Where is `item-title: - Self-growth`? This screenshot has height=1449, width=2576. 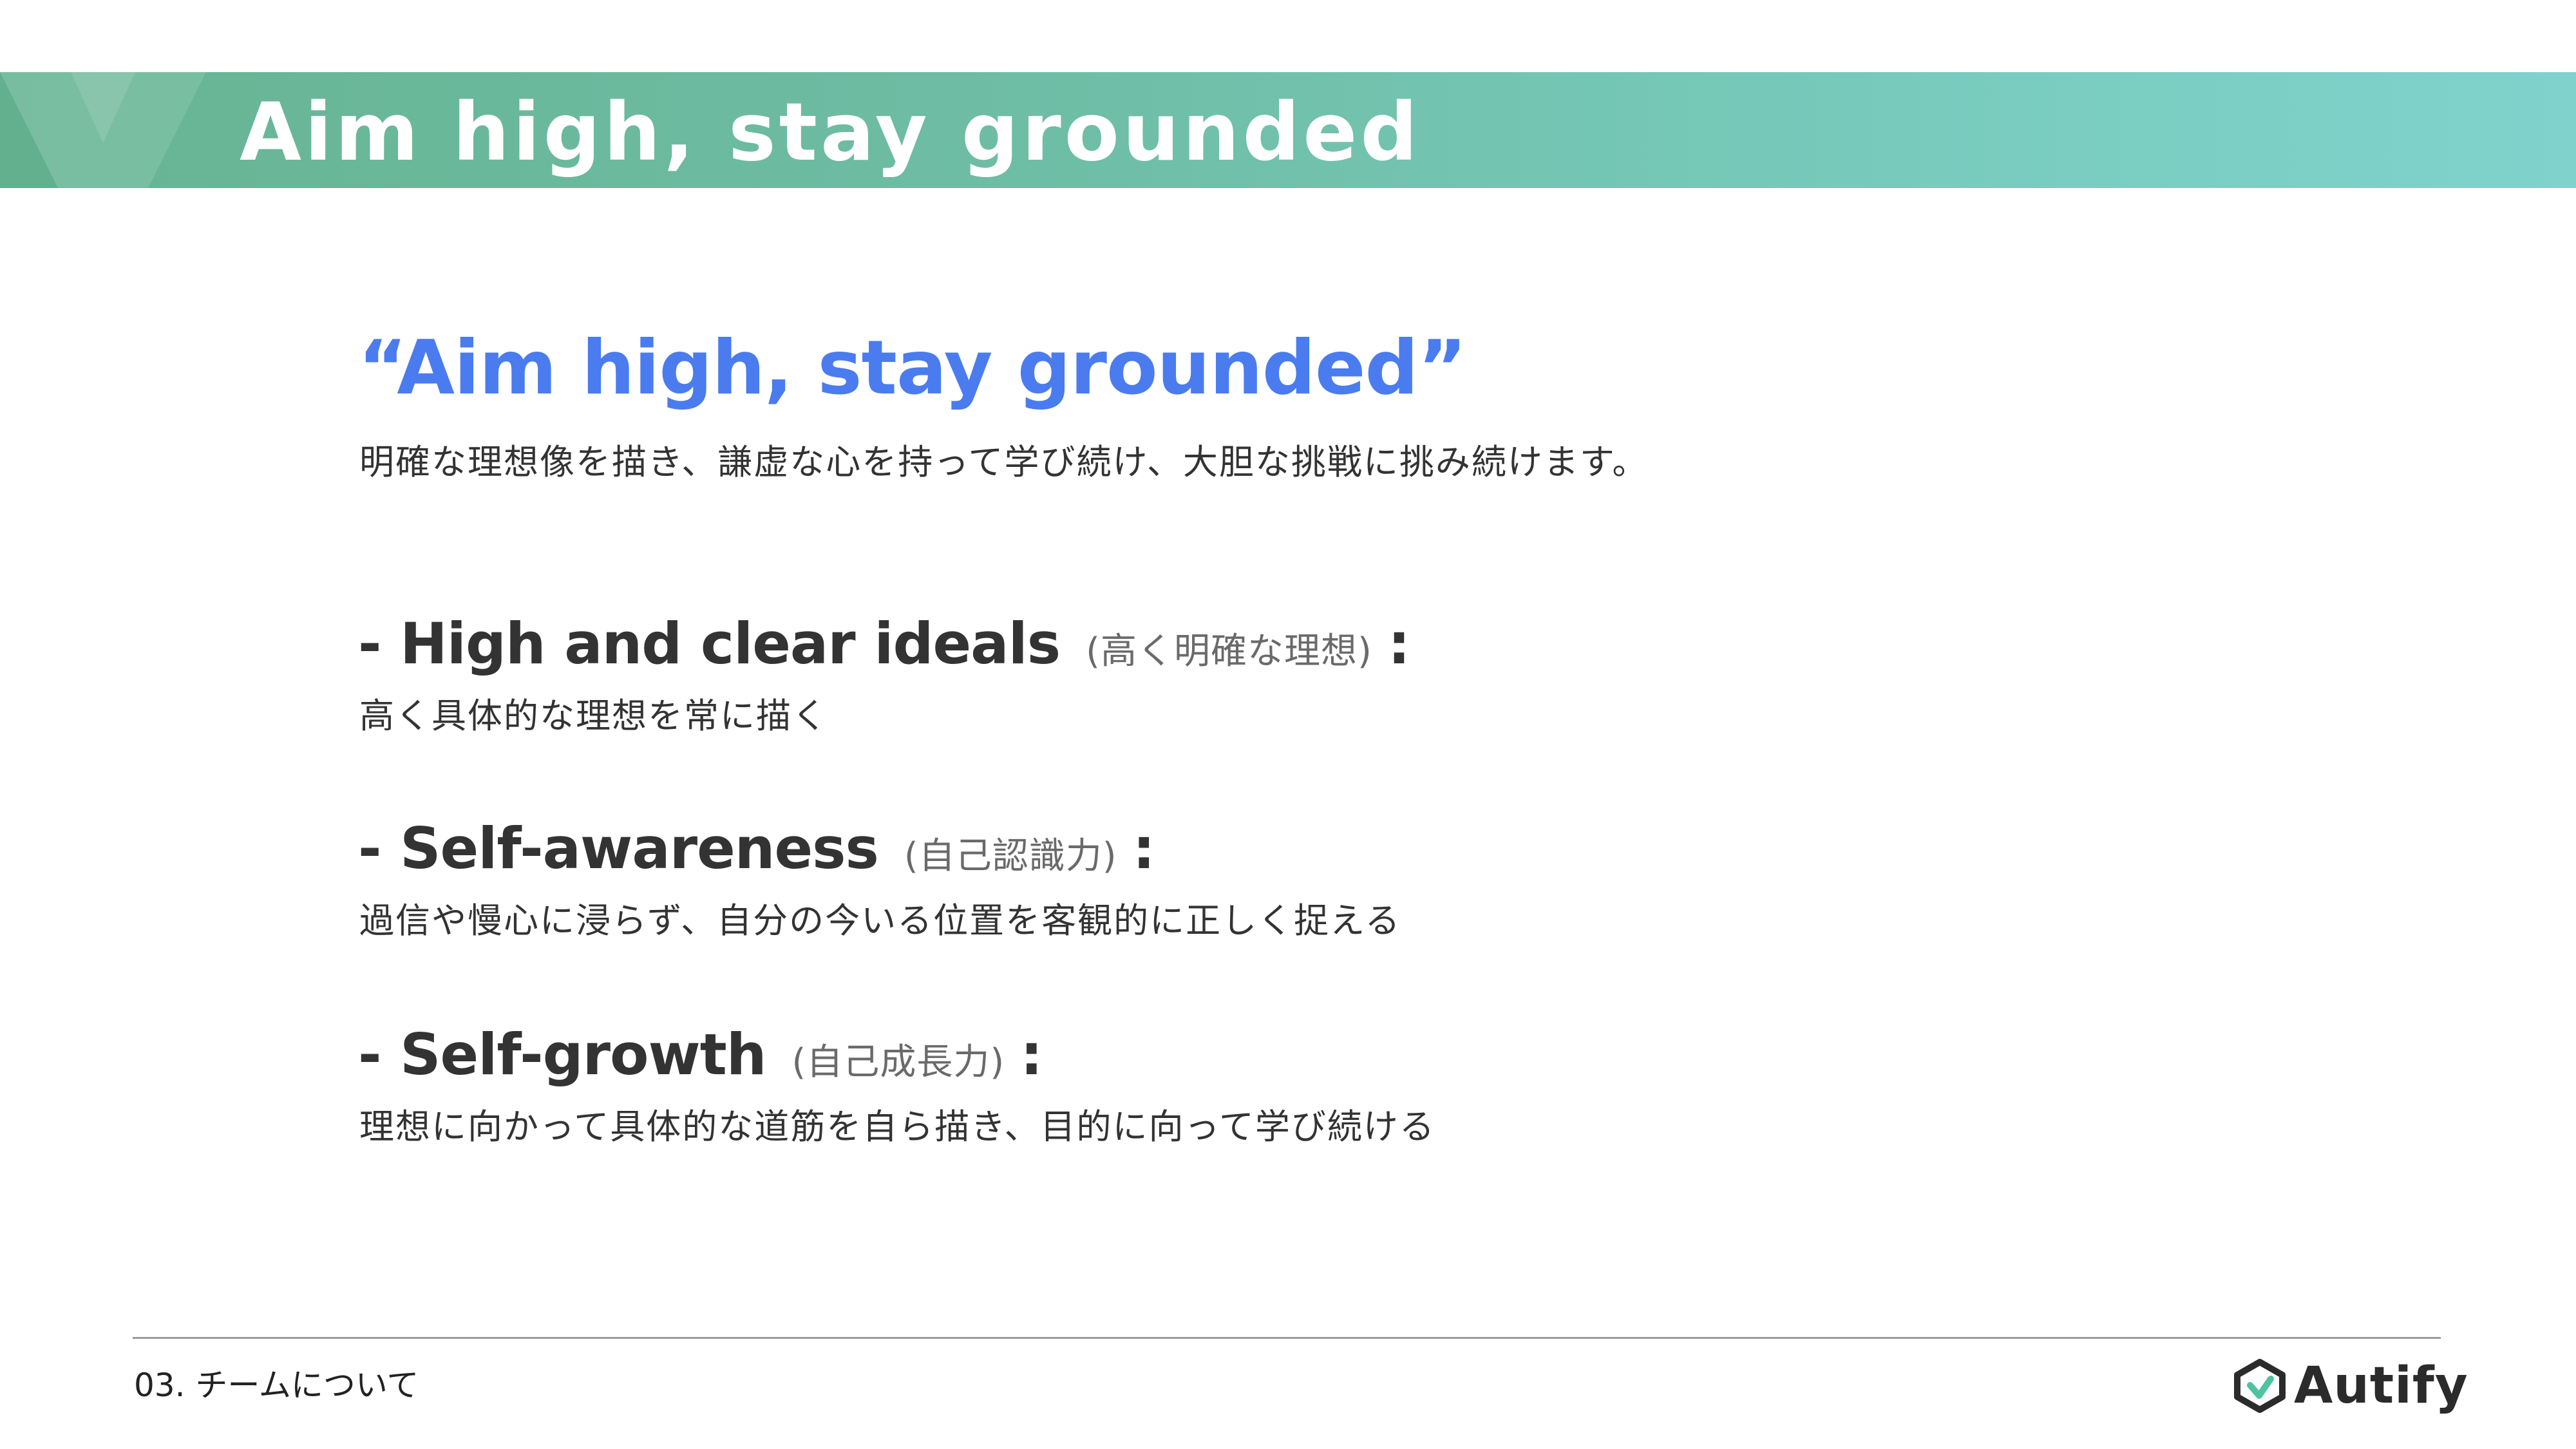
item-title: - Self-growth is located at coordinates (562, 1054).